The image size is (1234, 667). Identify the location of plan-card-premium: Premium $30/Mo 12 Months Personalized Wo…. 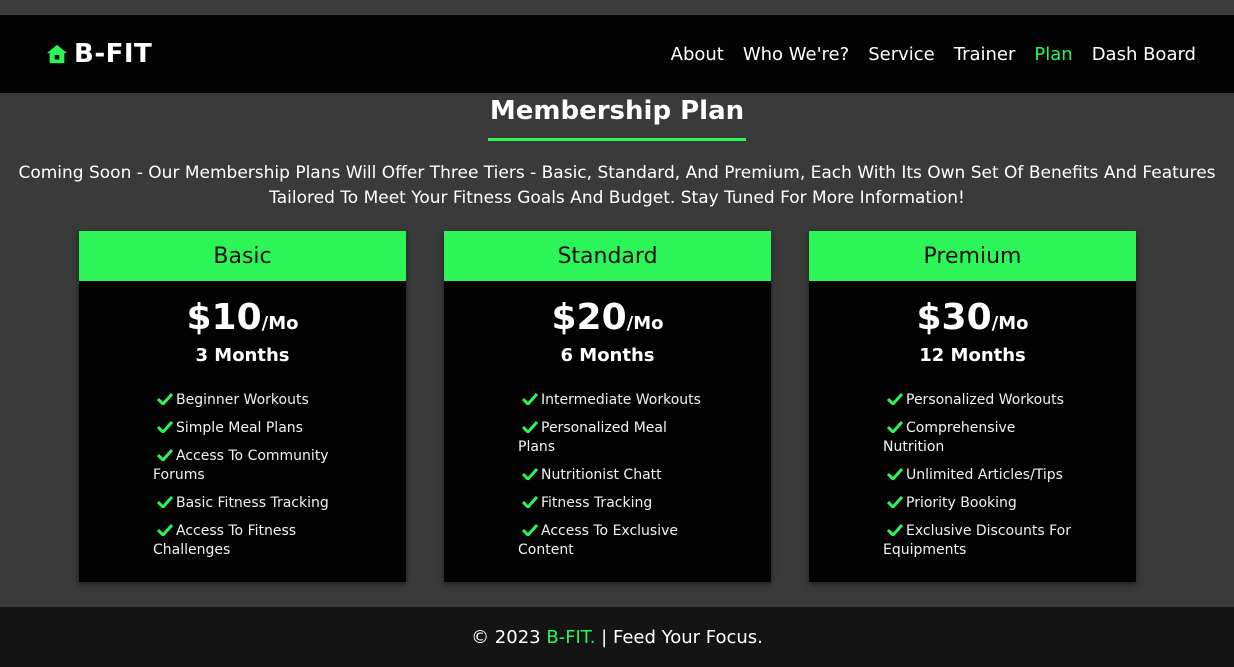
(972, 406).